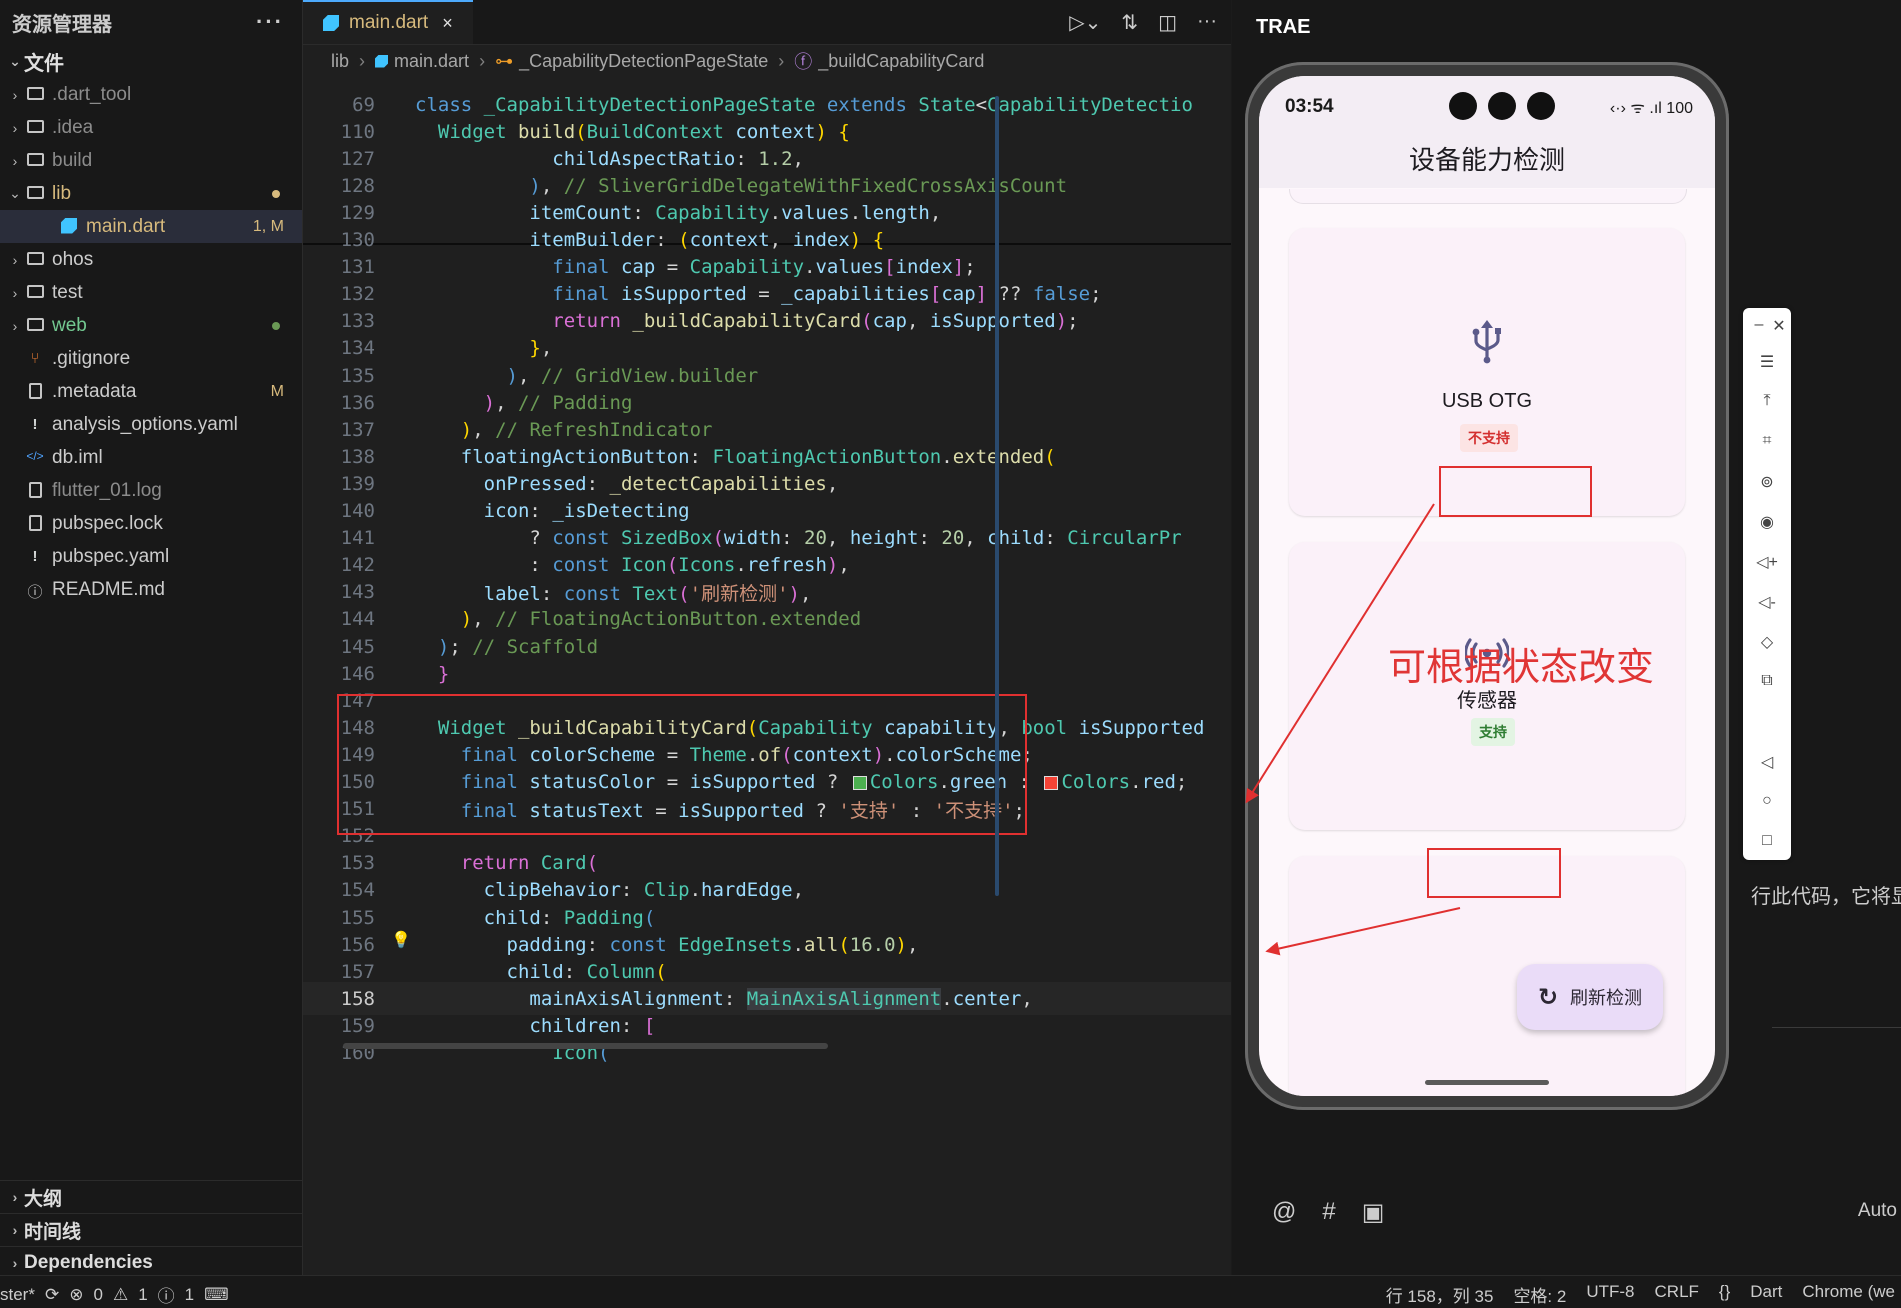 This screenshot has height=1308, width=1901. Describe the element at coordinates (151, 424) in the screenshot. I see `tree-item: ! analysis_options.yaml` at that location.